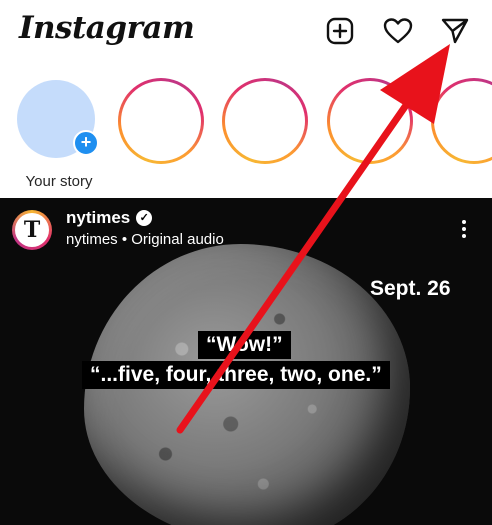  I want to click on direct-message-icon, so click(455, 31).